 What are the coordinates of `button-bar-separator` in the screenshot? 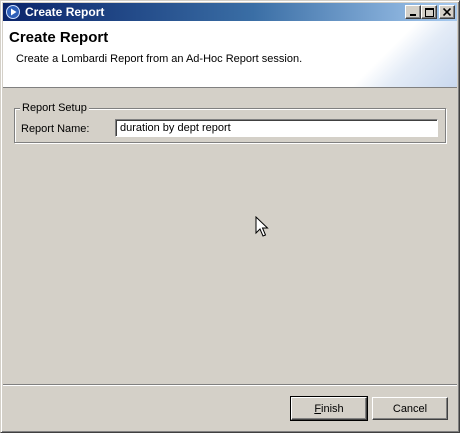 It's located at (230, 385).